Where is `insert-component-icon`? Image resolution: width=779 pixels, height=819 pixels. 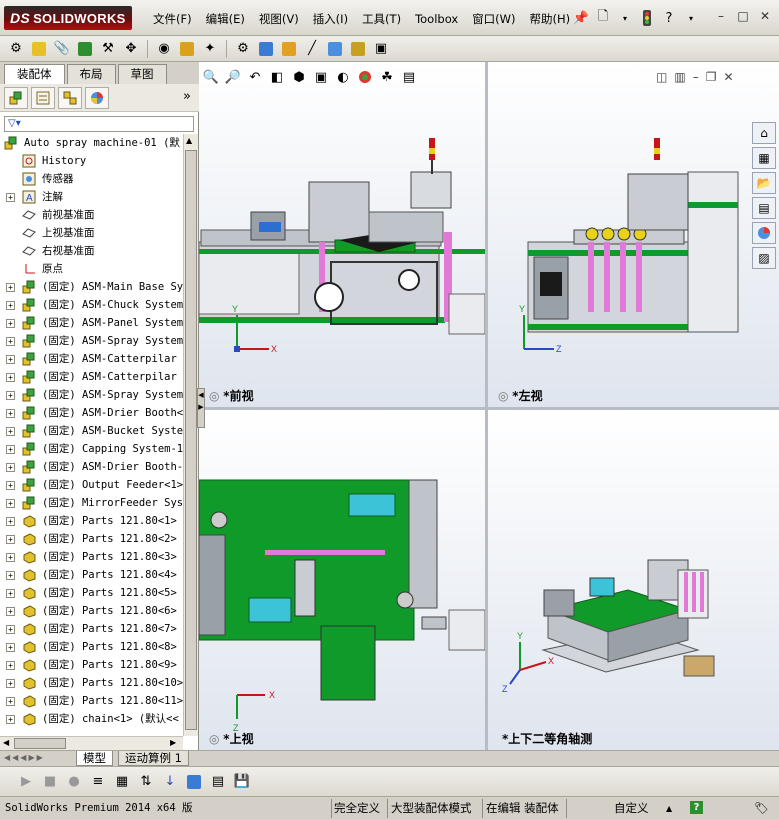
insert-component-icon is located at coordinates (39, 49).